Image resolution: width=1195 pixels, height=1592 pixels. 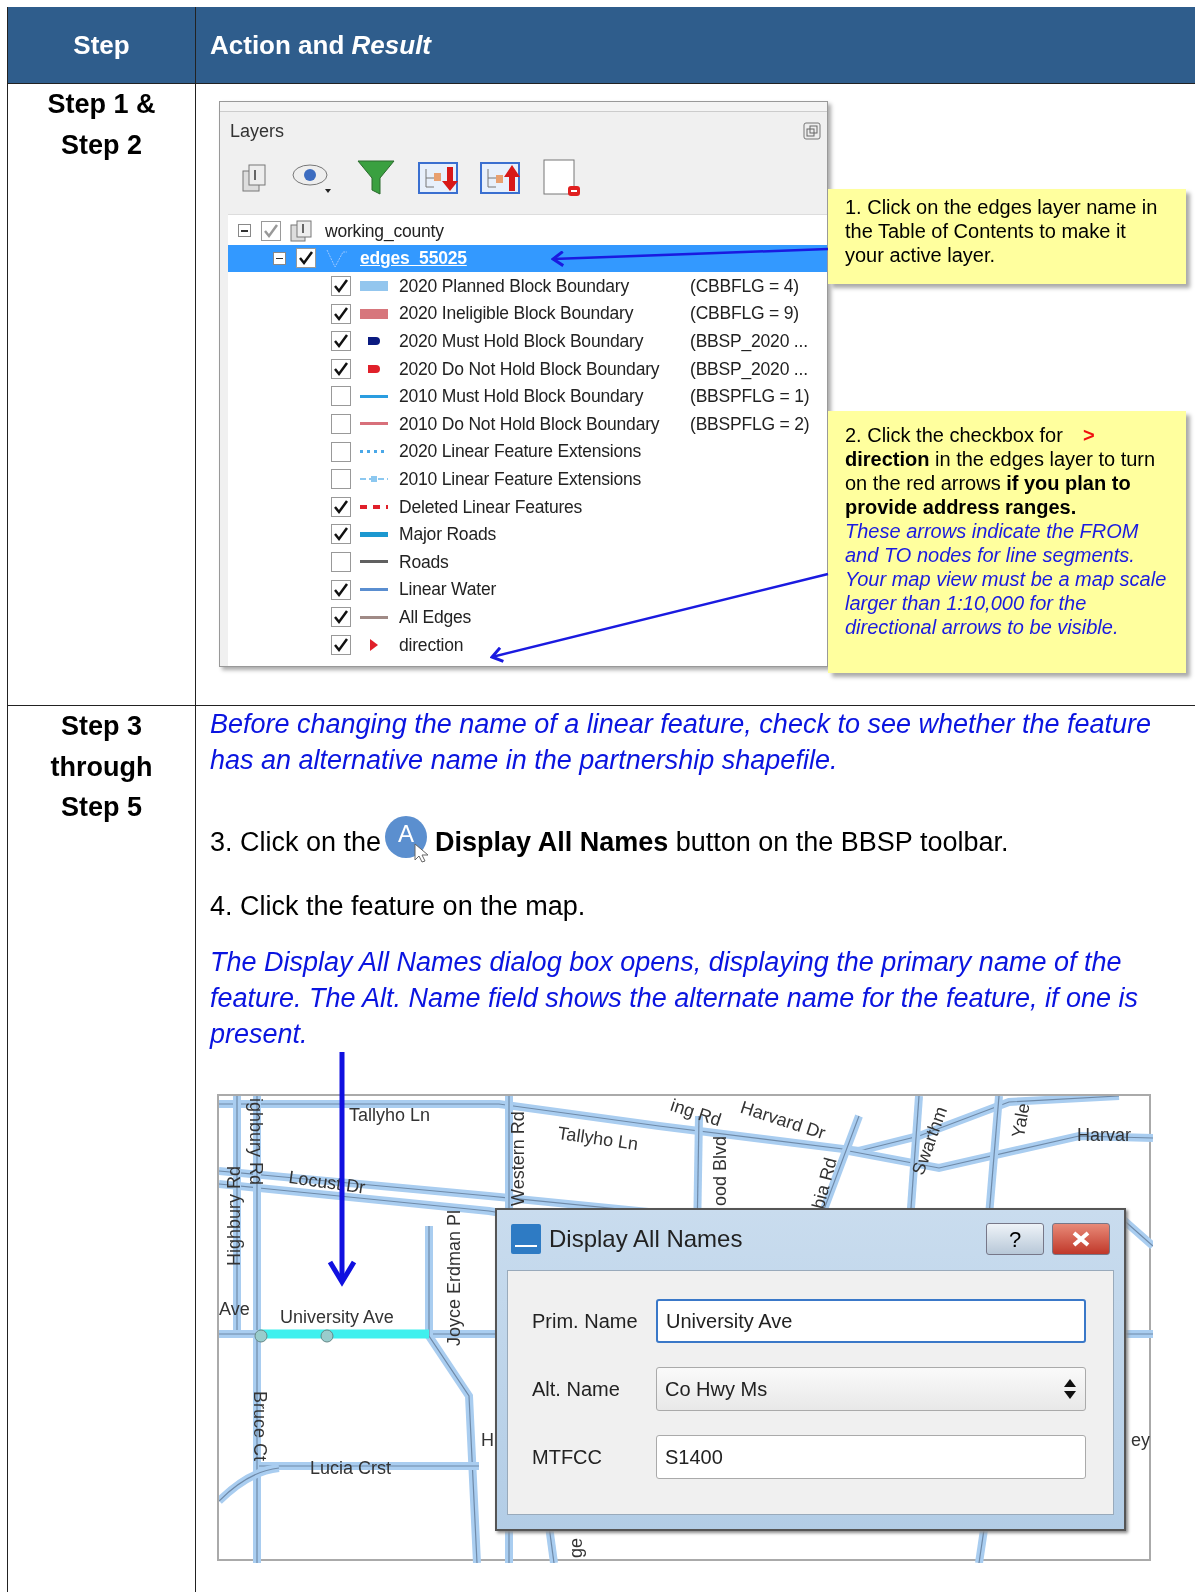 I want to click on float-panel-icon, so click(x=812, y=131).